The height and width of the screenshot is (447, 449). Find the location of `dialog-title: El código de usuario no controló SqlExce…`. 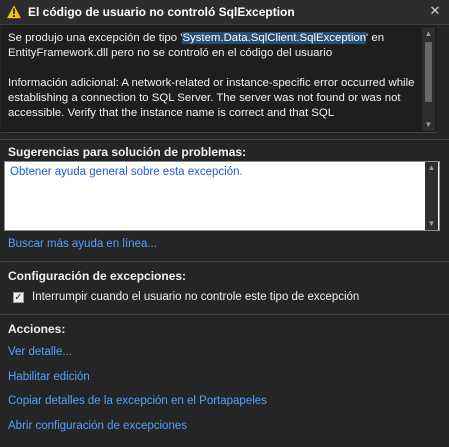

dialog-title: El código de usuario no controló SqlExce… is located at coordinates (161, 12).